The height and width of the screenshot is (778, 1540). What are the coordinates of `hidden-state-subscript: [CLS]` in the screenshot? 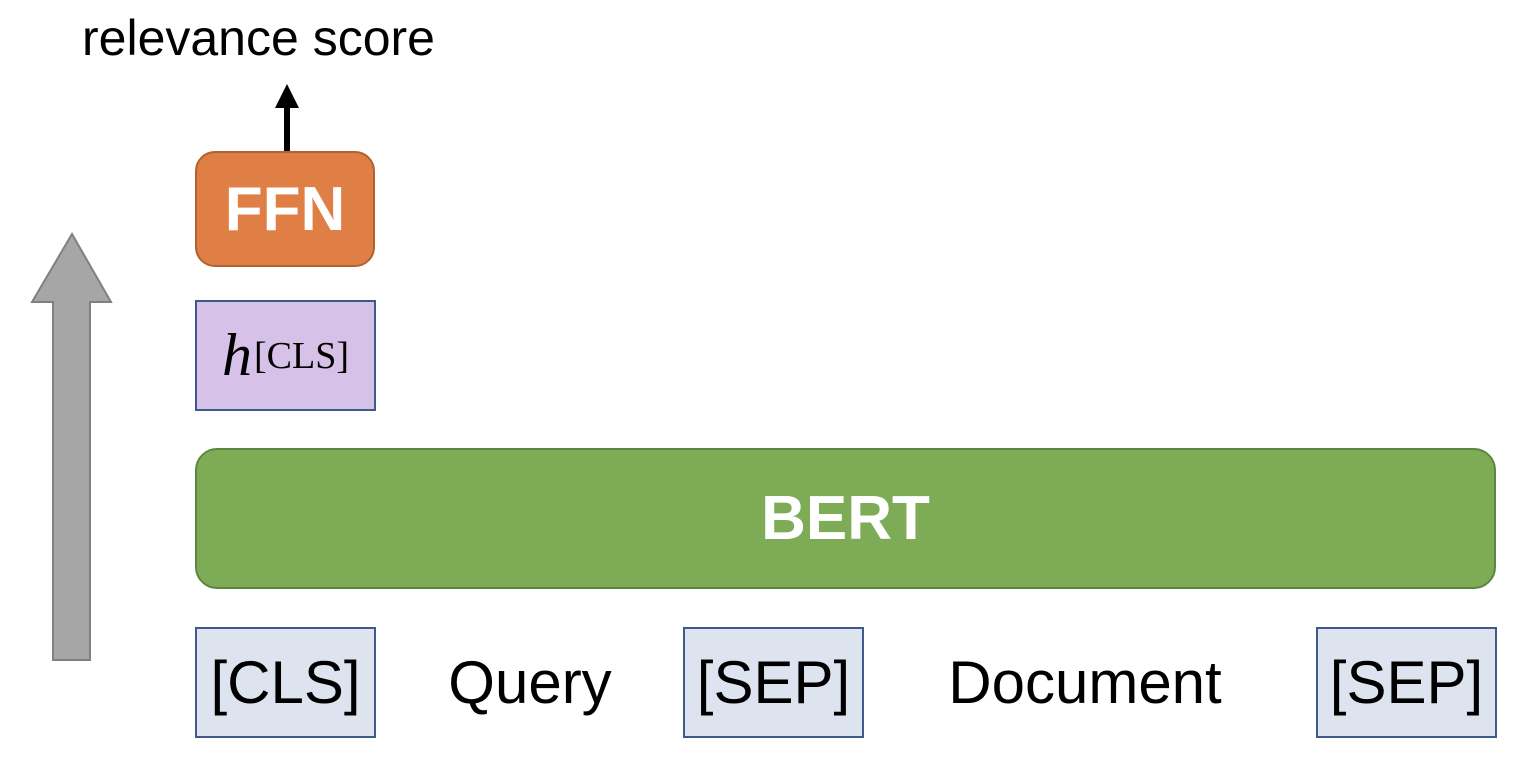 It's located at (301, 355).